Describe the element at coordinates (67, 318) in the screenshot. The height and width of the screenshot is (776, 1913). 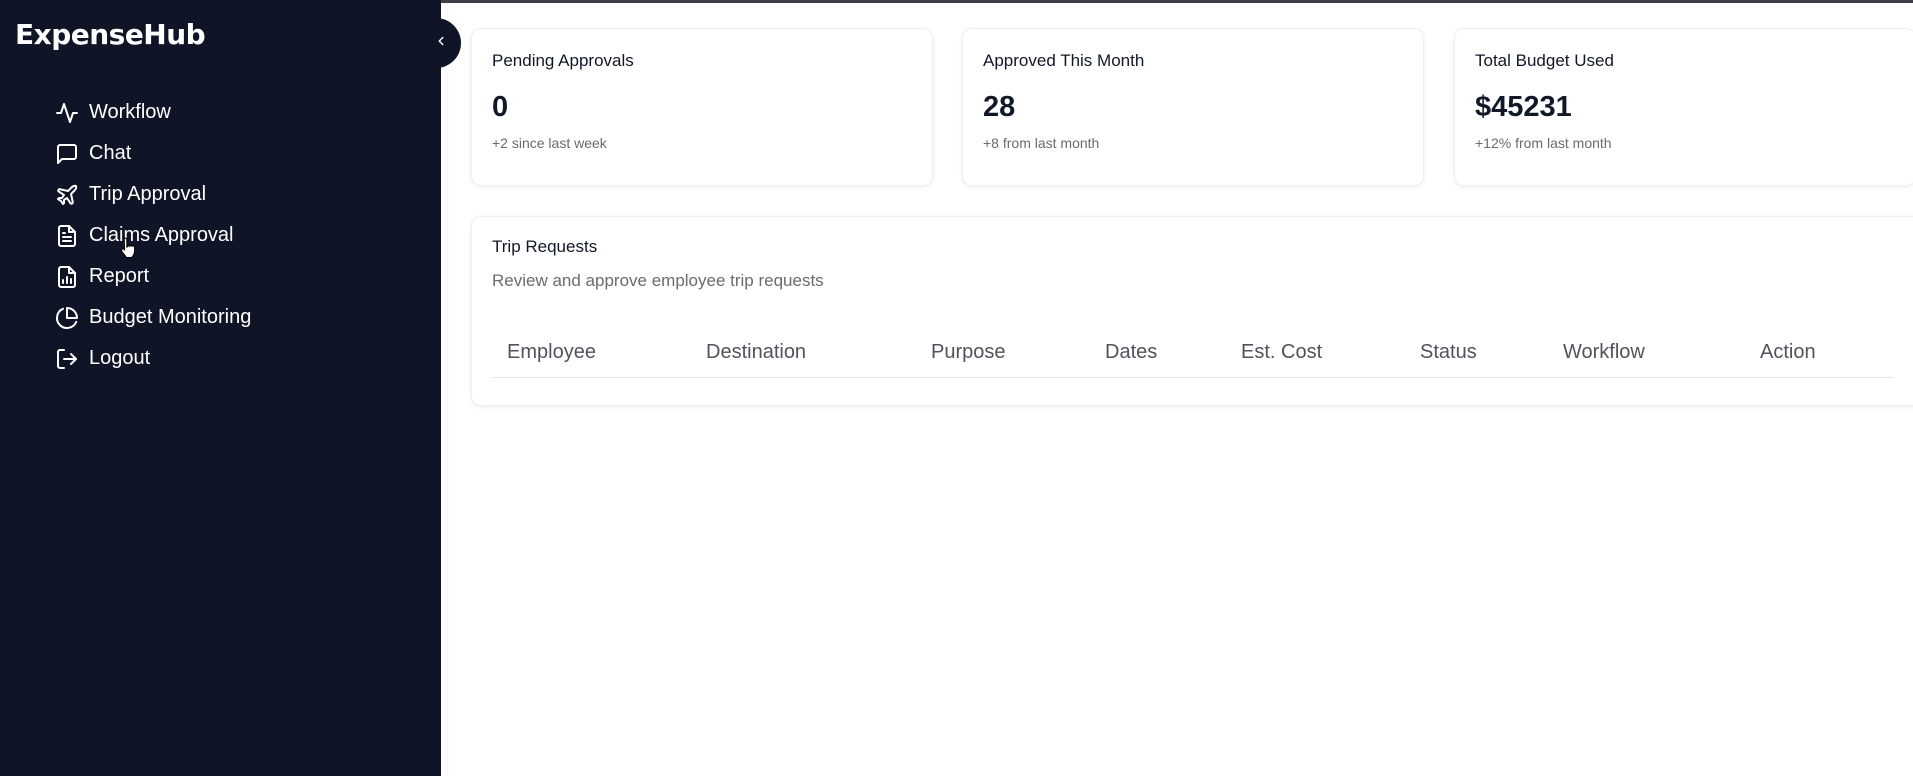
I see `pie-chart-icon` at that location.